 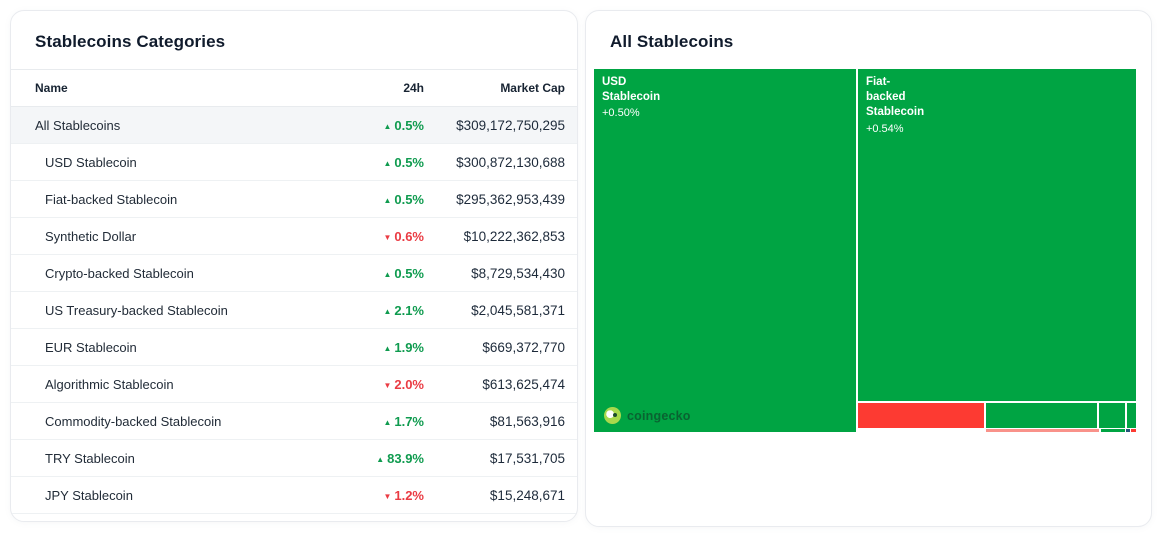 What do you see at coordinates (621, 113) in the screenshot?
I see `treemap-cell-change: +0.50%` at bounding box center [621, 113].